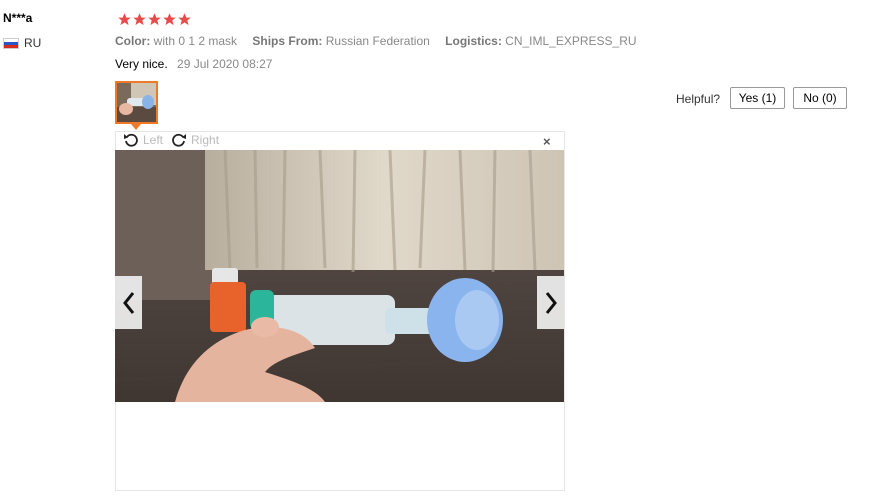  I want to click on star-rating, so click(154, 19).